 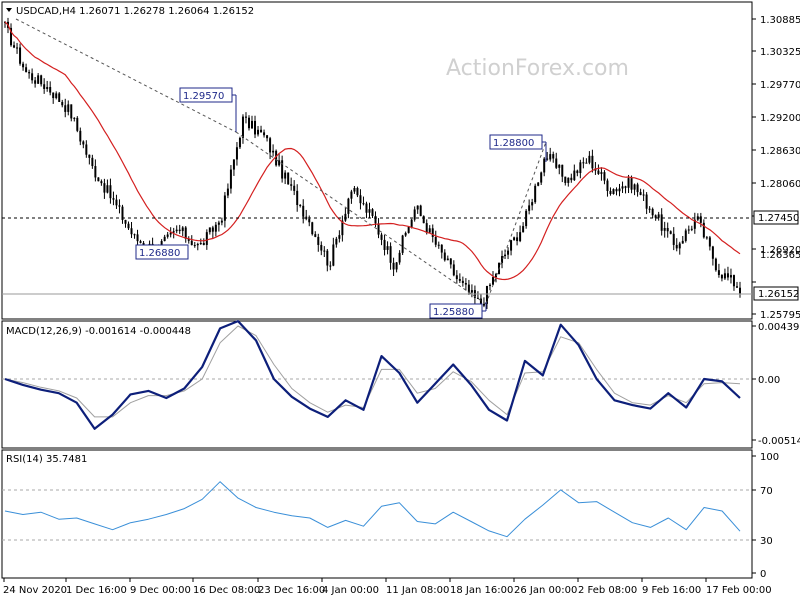 I want to click on svg-text: 1.26880, so click(x=159, y=253).